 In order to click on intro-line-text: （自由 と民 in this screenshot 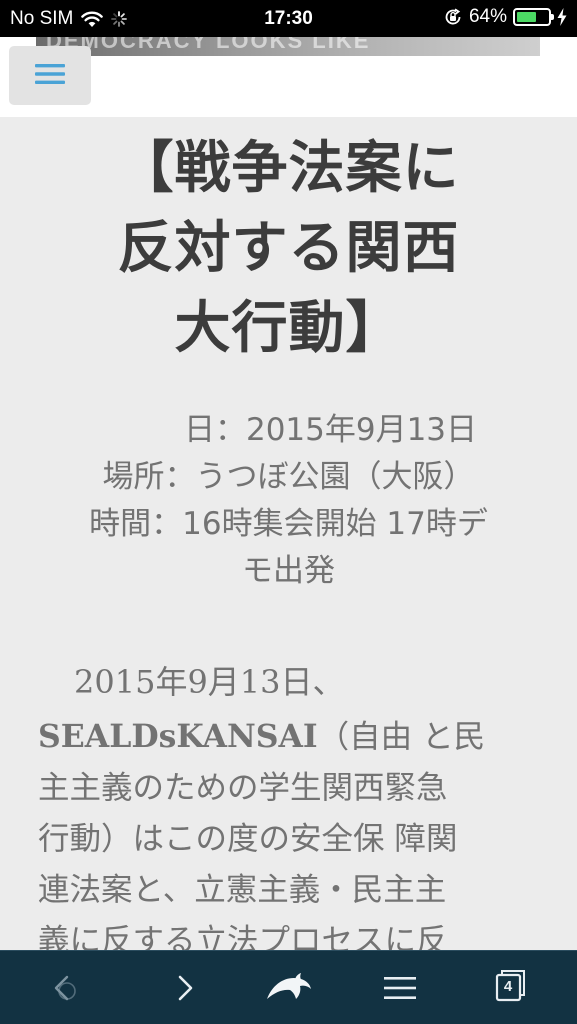, I will do `click(401, 737)`.